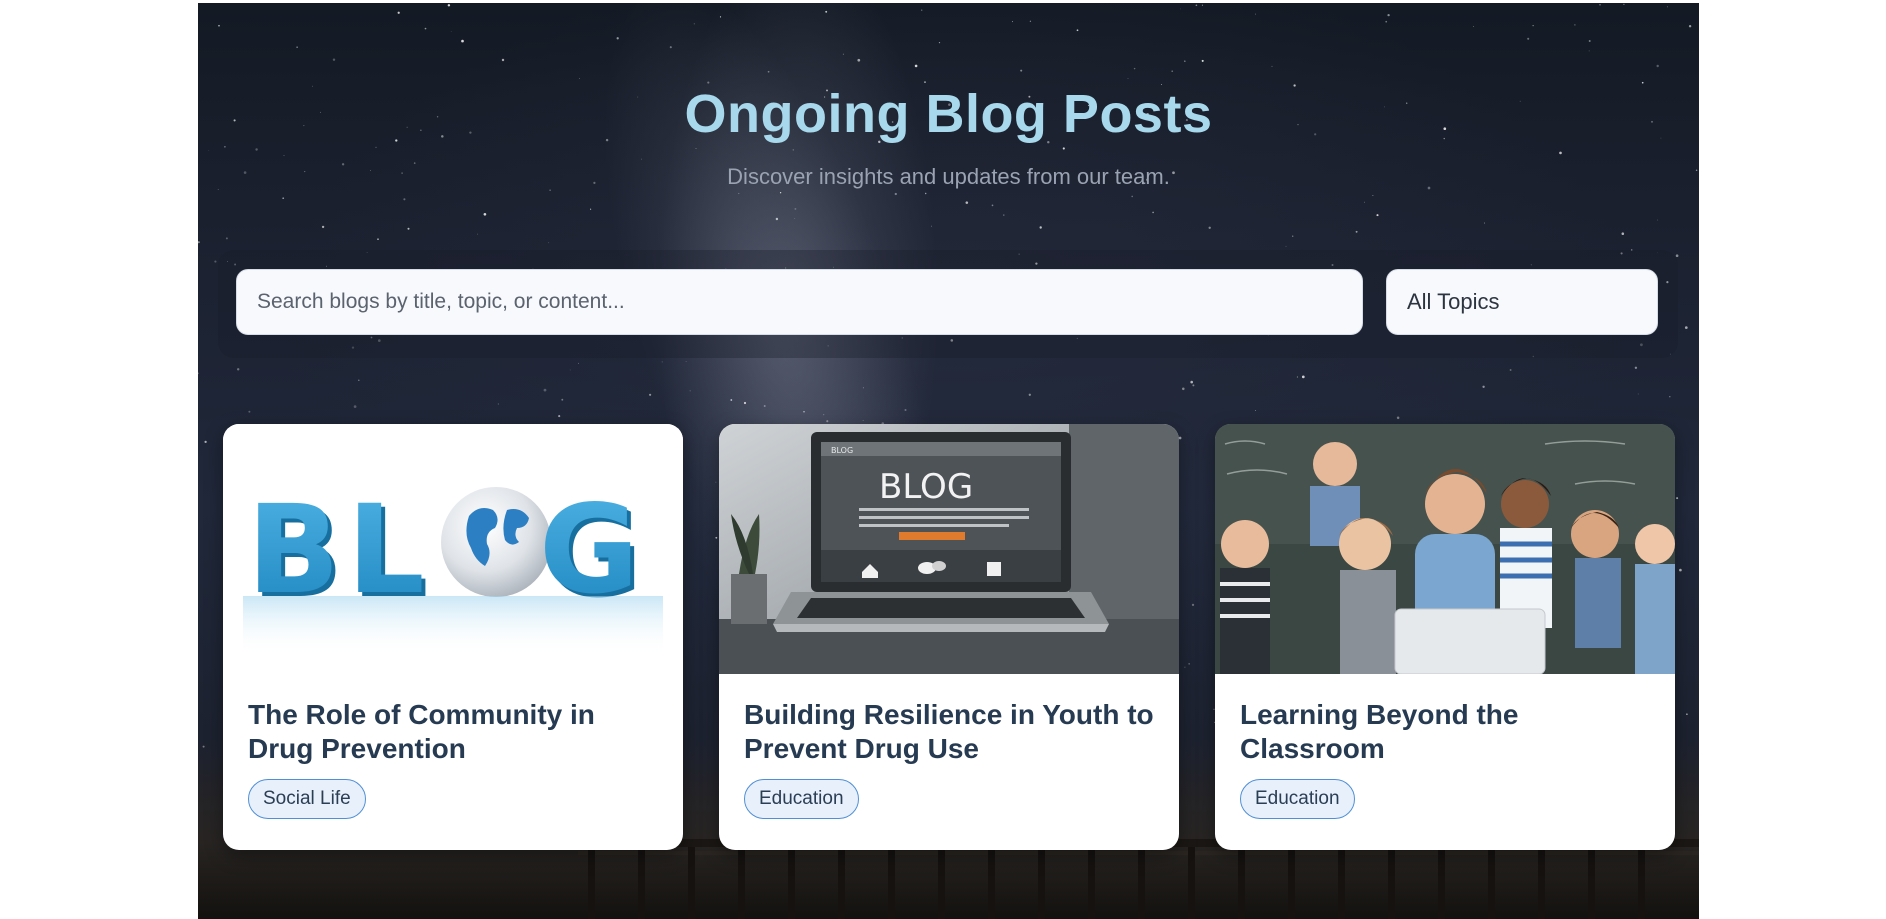  What do you see at coordinates (1445, 549) in the screenshot?
I see `blog-card-image` at bounding box center [1445, 549].